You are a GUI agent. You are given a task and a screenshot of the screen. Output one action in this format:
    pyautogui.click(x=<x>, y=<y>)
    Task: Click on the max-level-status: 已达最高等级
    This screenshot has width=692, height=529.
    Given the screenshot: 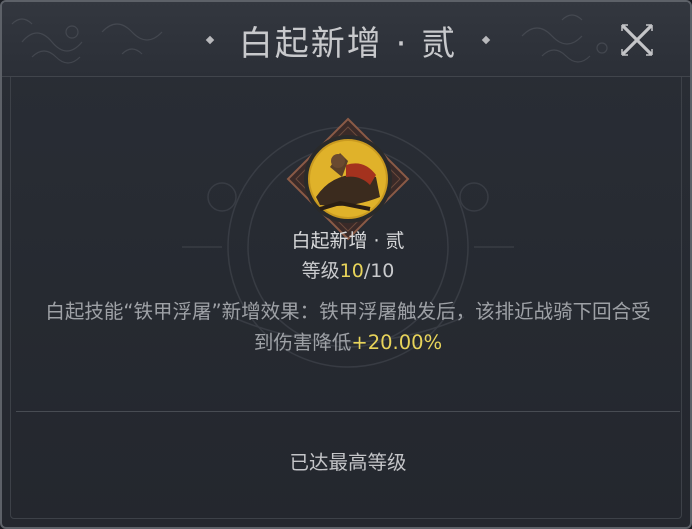 What is the action you would take?
    pyautogui.click(x=348, y=462)
    